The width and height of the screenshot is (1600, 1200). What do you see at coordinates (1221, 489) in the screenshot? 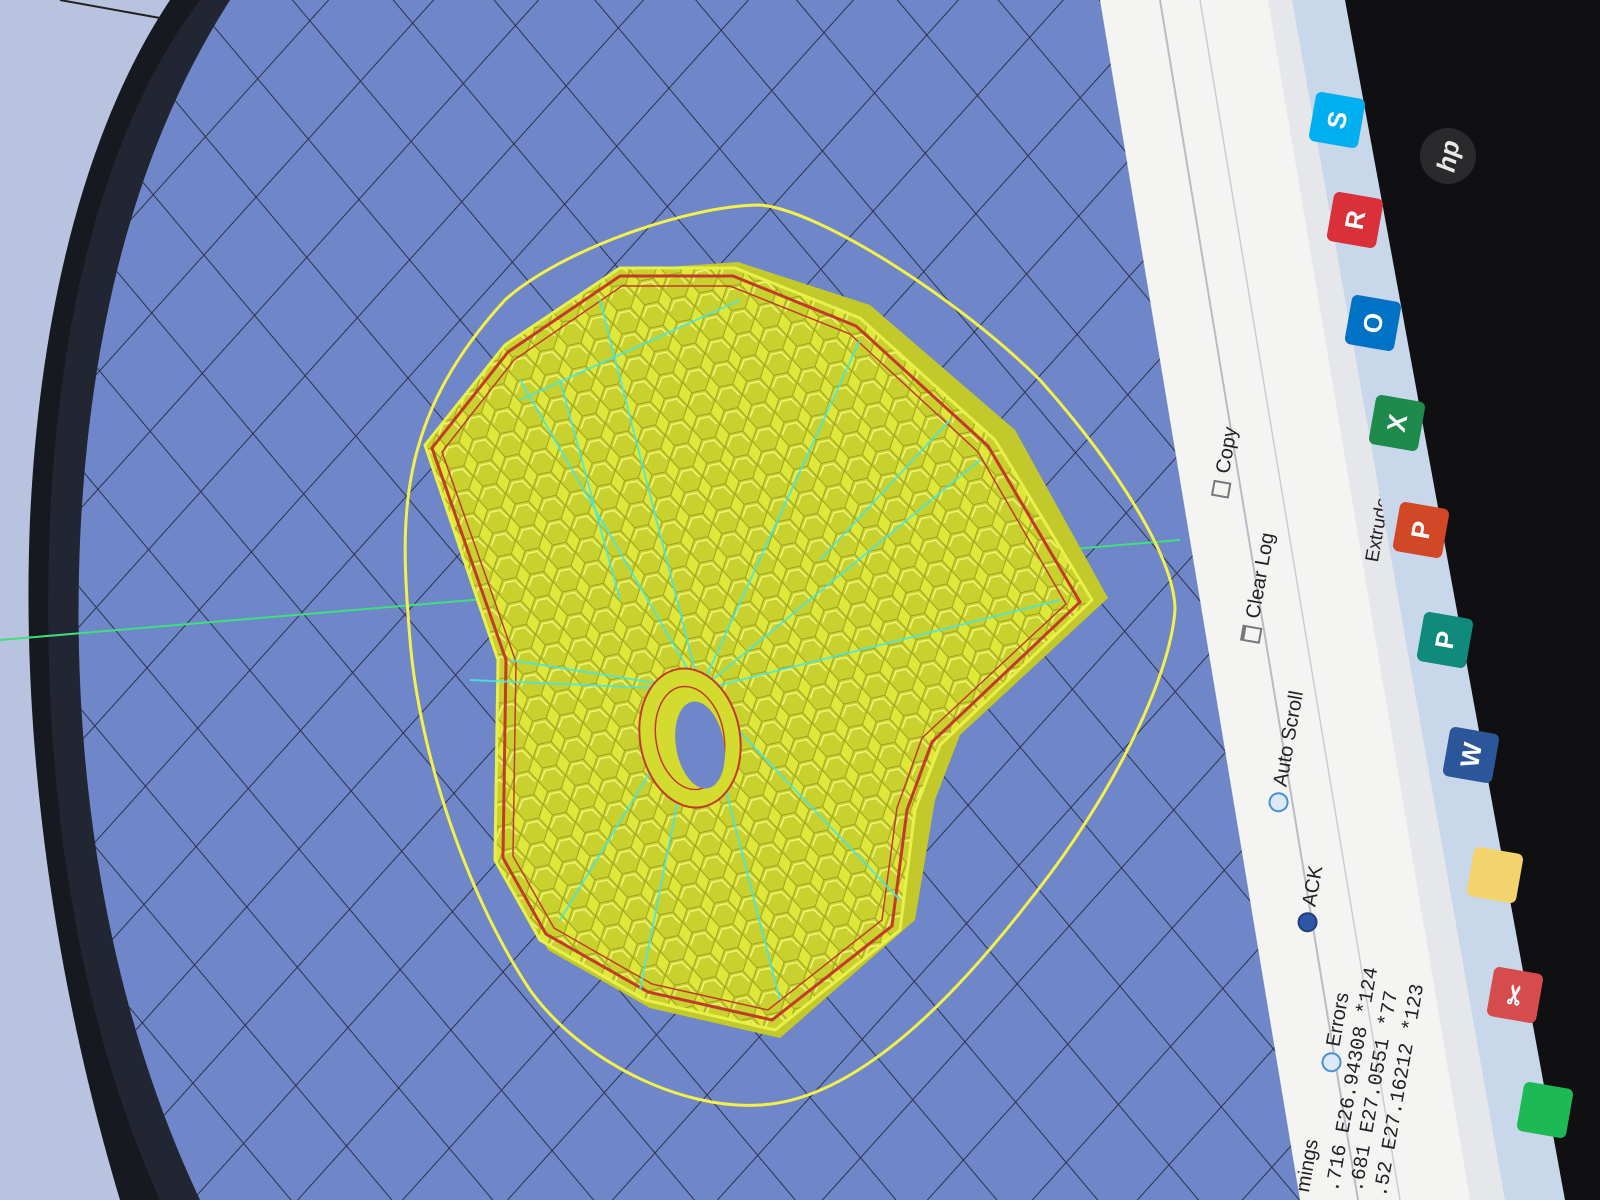
I see `copy-icon` at bounding box center [1221, 489].